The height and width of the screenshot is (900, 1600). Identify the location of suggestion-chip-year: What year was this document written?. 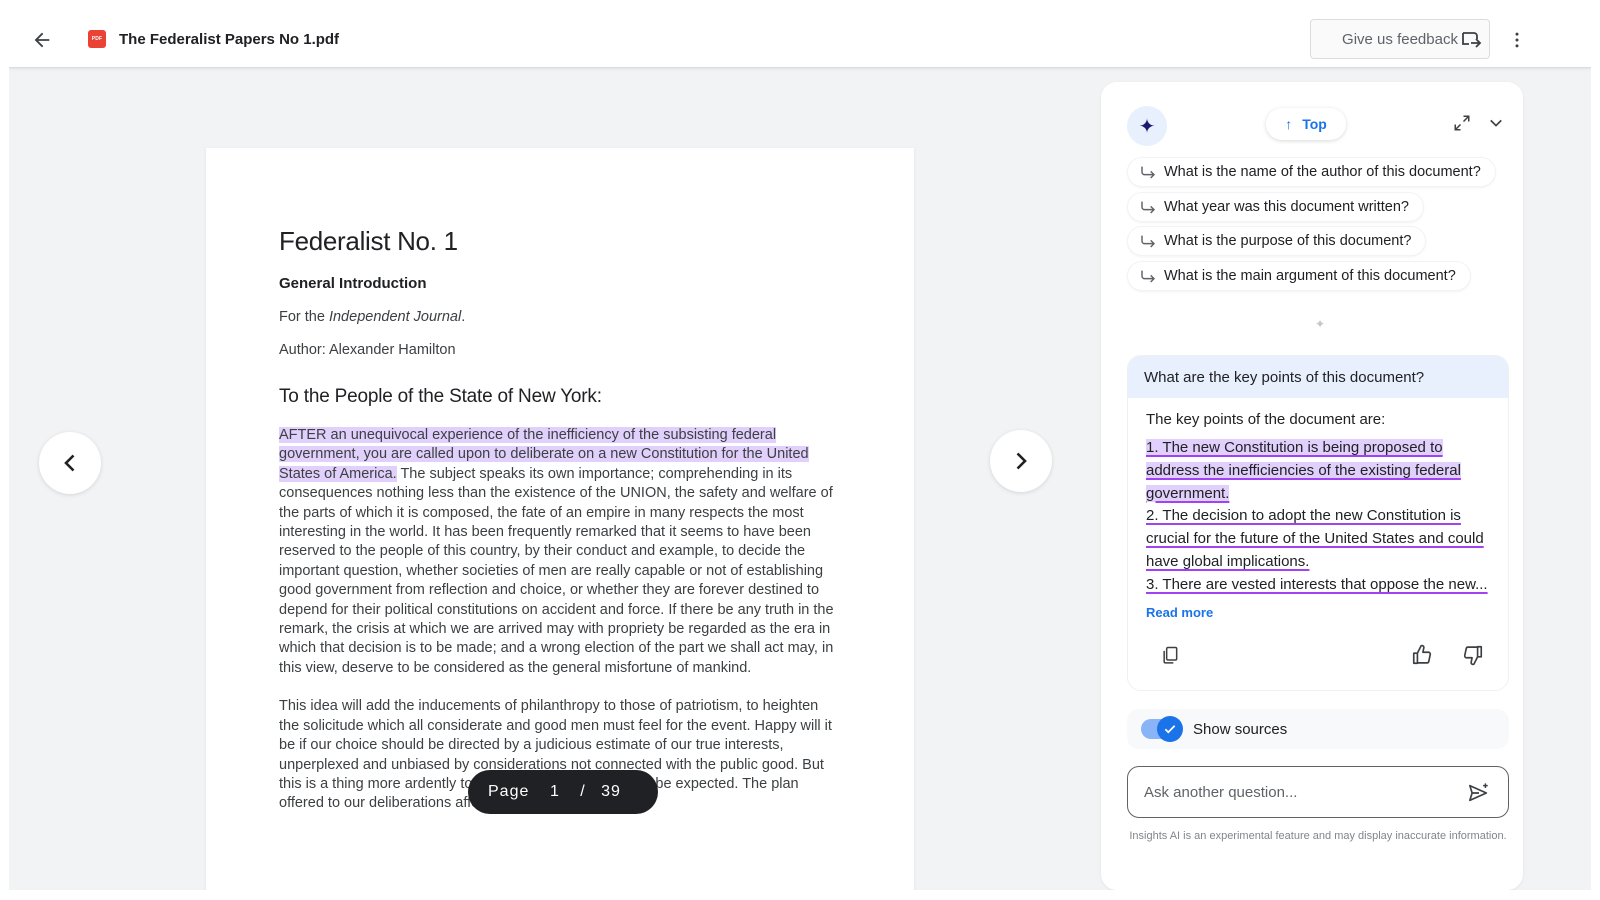
(1275, 207).